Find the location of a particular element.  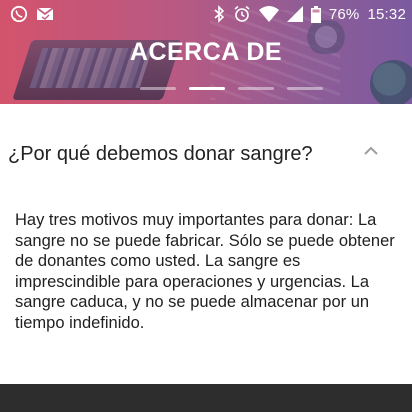

status-bar: 76% 15:32 is located at coordinates (206, 15).